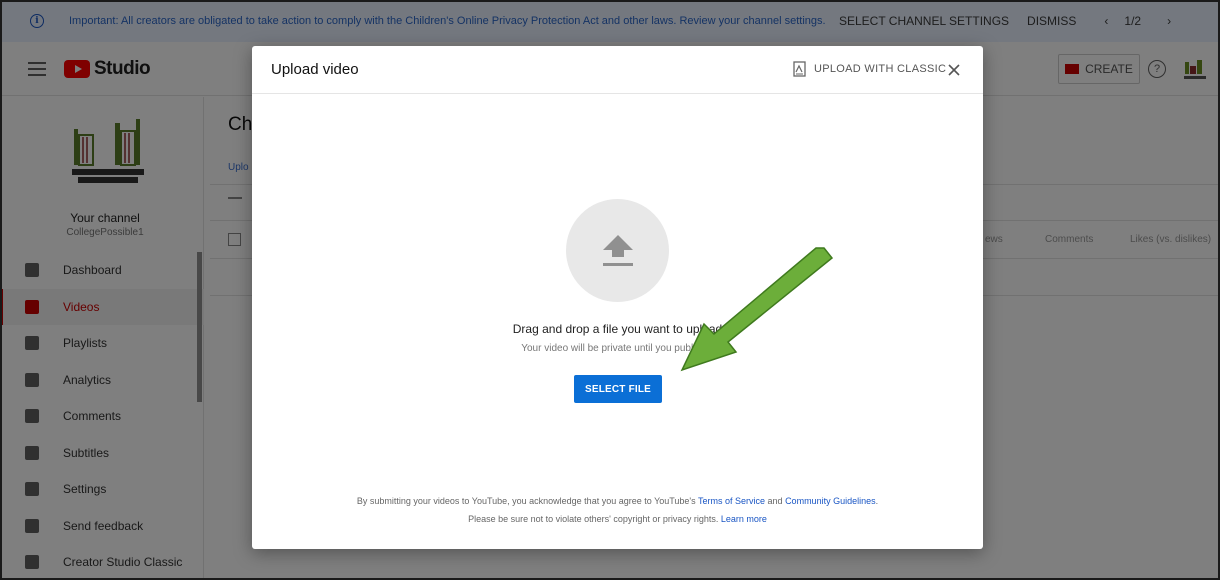  Describe the element at coordinates (775, 501) in the screenshot. I see `terms-and: and` at that location.